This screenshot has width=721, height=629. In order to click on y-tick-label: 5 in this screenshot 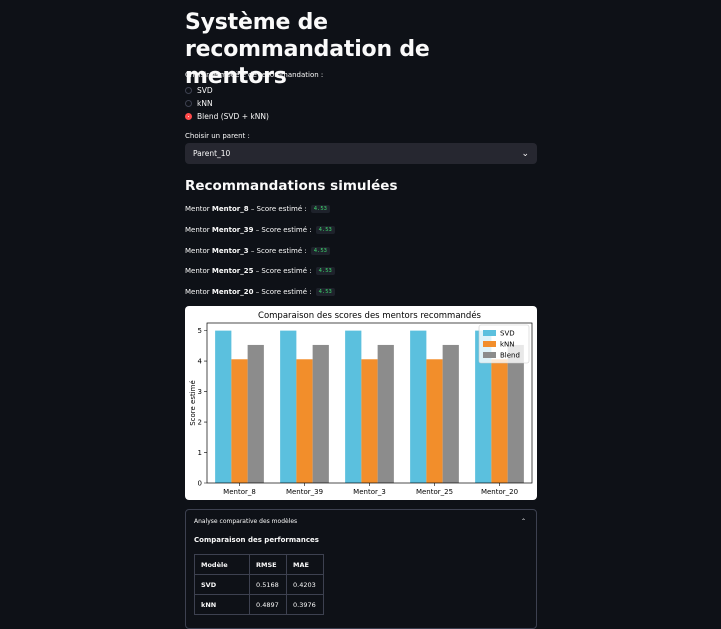, I will do `click(200, 331)`.